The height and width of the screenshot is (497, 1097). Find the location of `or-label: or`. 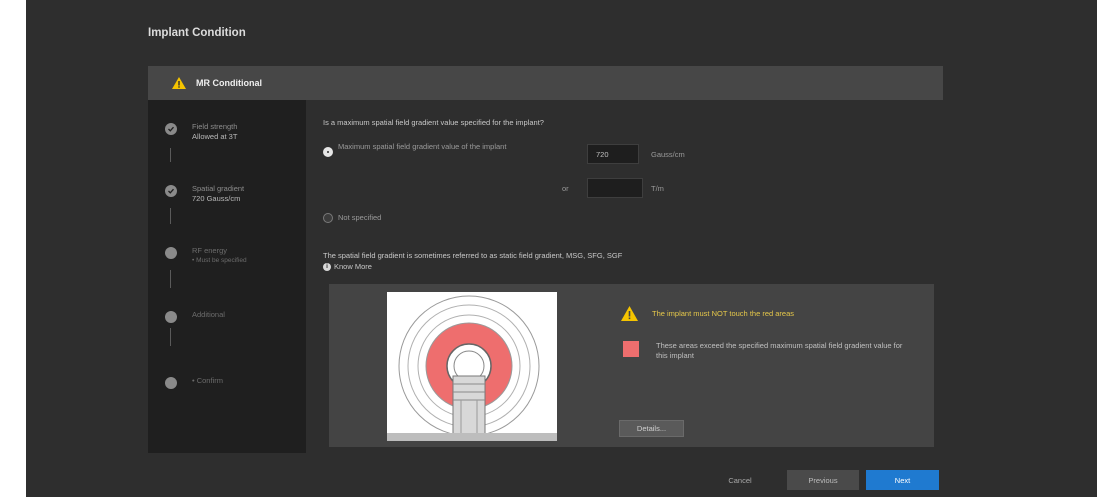

or-label: or is located at coordinates (565, 188).